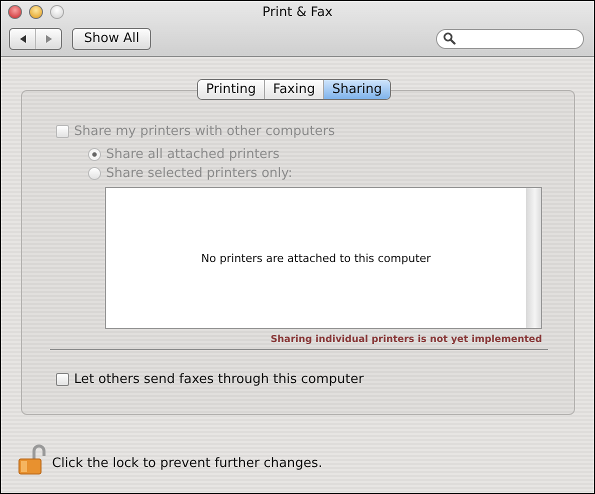  I want to click on empty-message: No printers are attached to this computer, so click(316, 258).